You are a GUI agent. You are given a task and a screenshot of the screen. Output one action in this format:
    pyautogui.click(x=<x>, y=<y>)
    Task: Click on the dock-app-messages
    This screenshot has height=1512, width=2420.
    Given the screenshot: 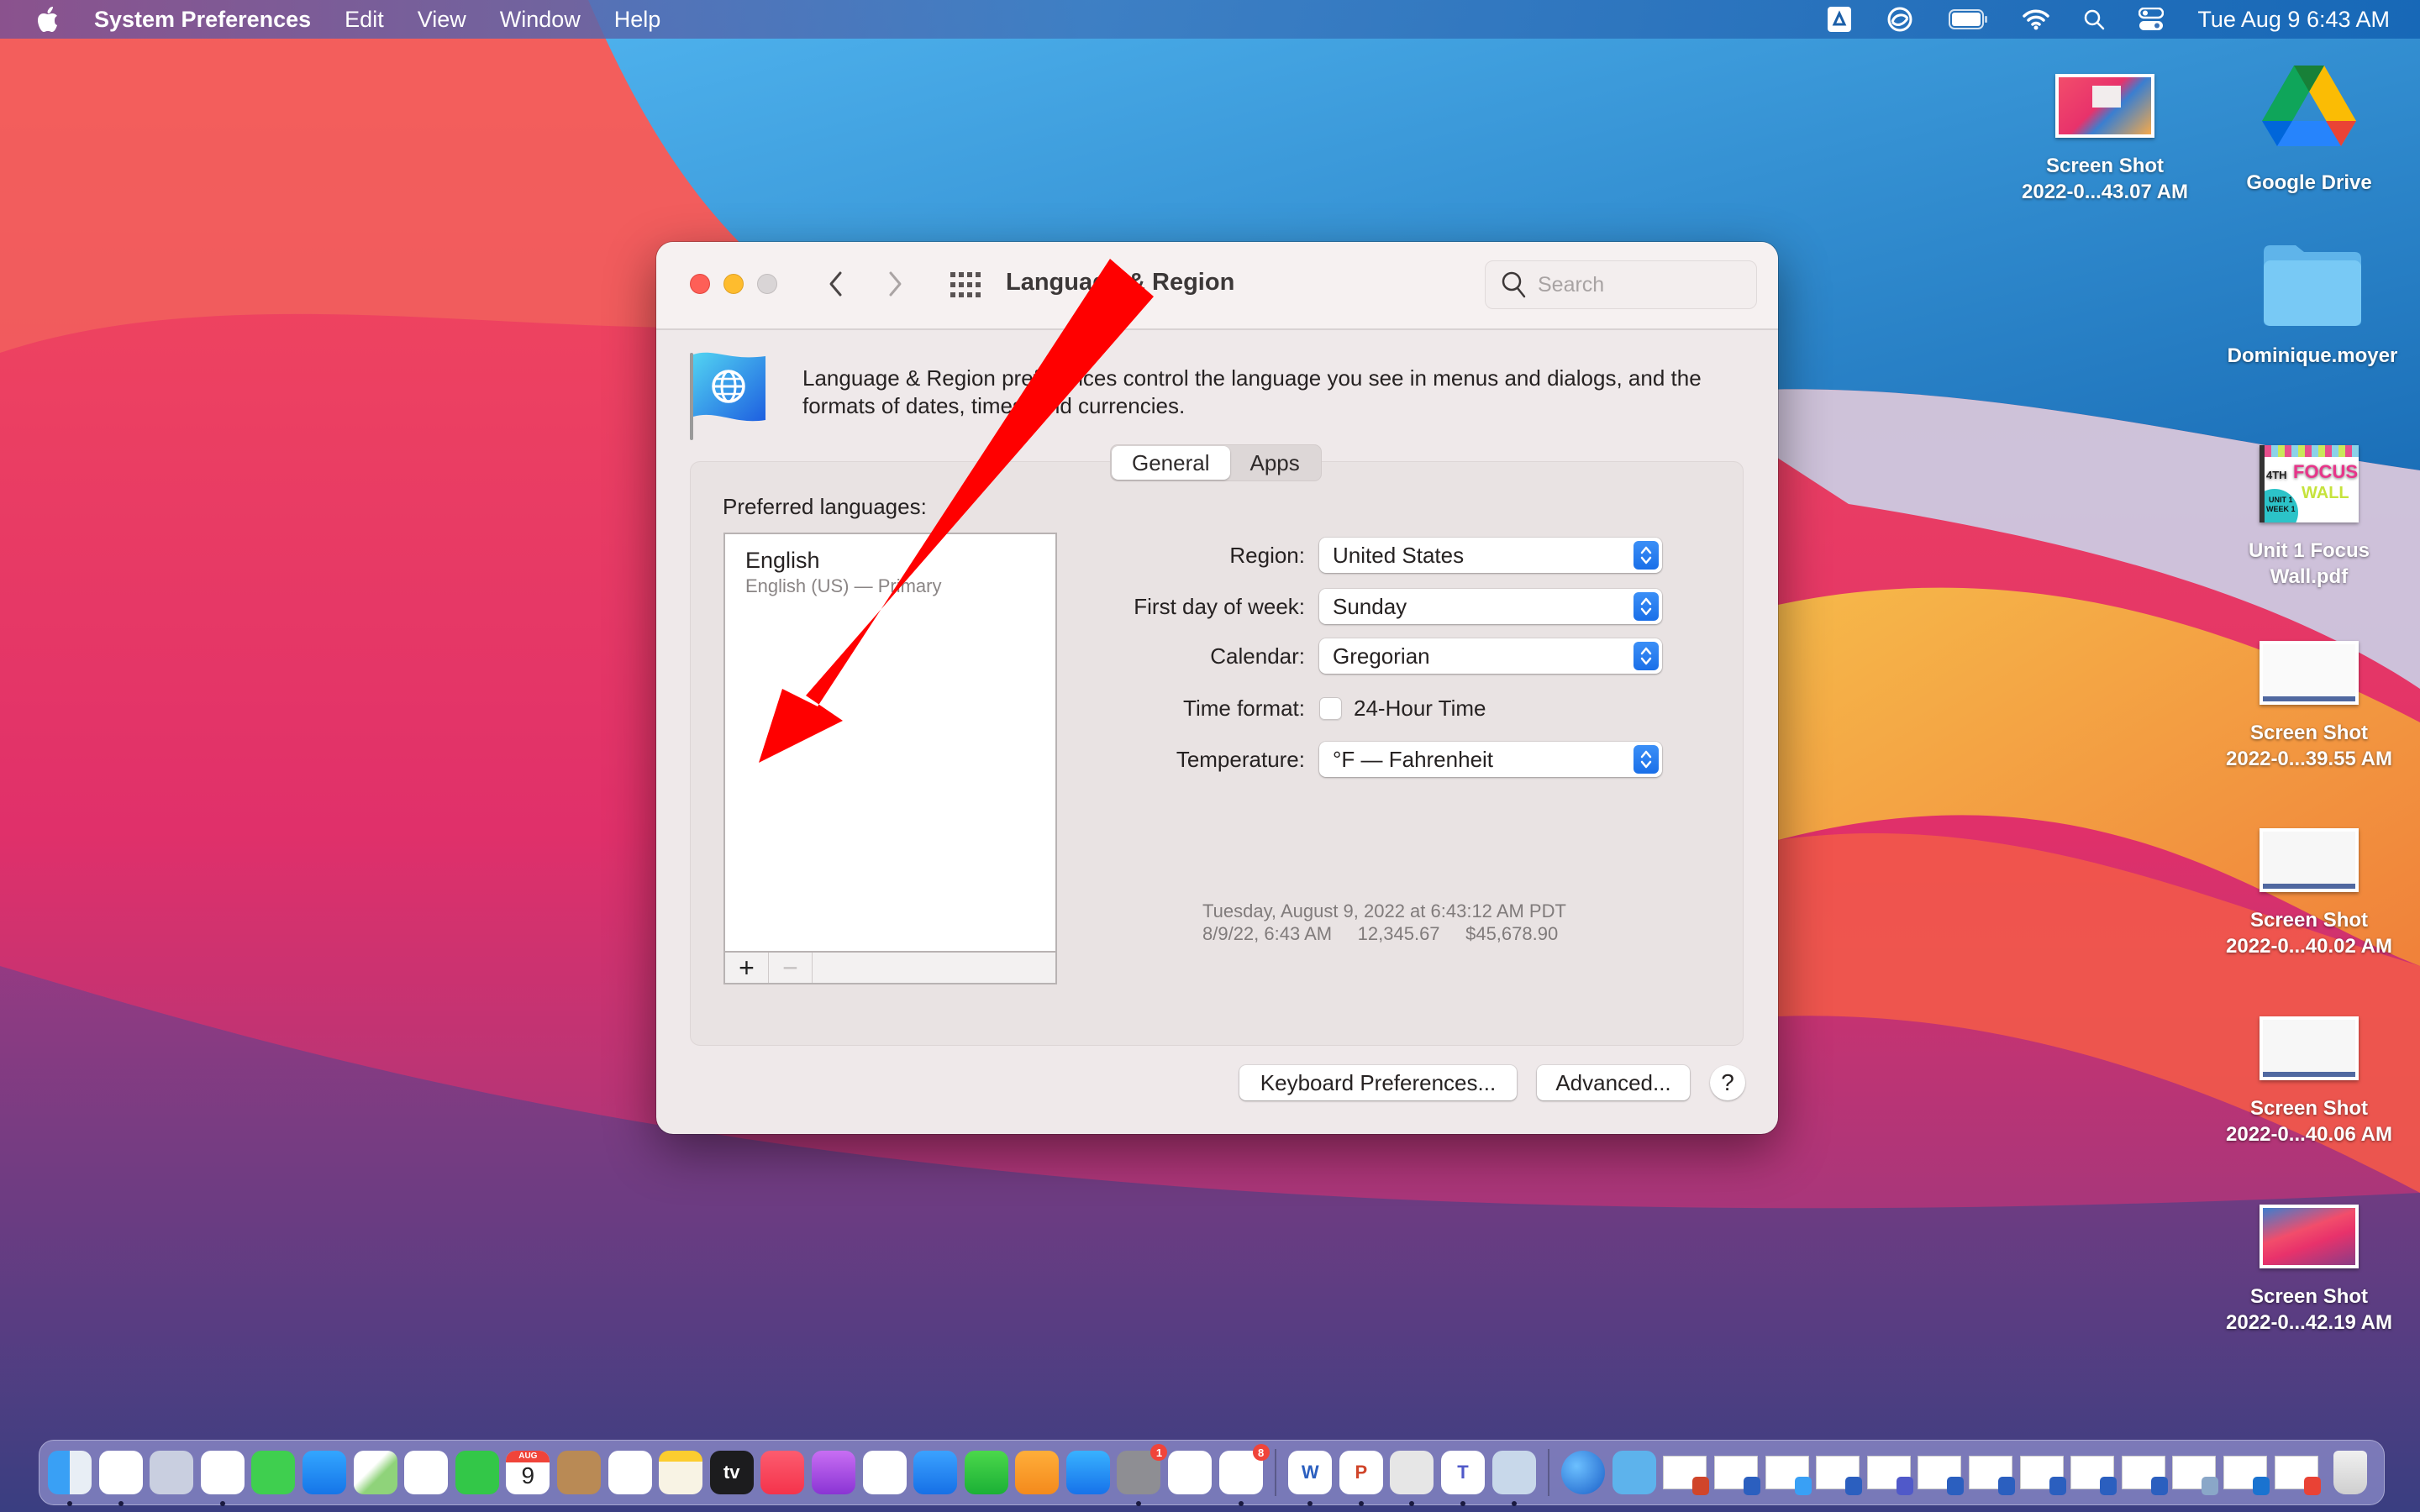 What is the action you would take?
    pyautogui.click(x=273, y=1472)
    